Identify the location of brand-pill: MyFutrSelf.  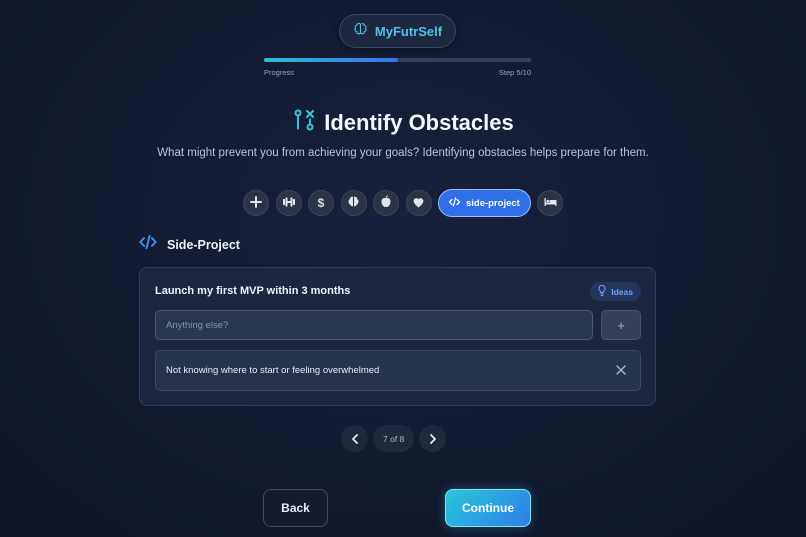
(397, 31).